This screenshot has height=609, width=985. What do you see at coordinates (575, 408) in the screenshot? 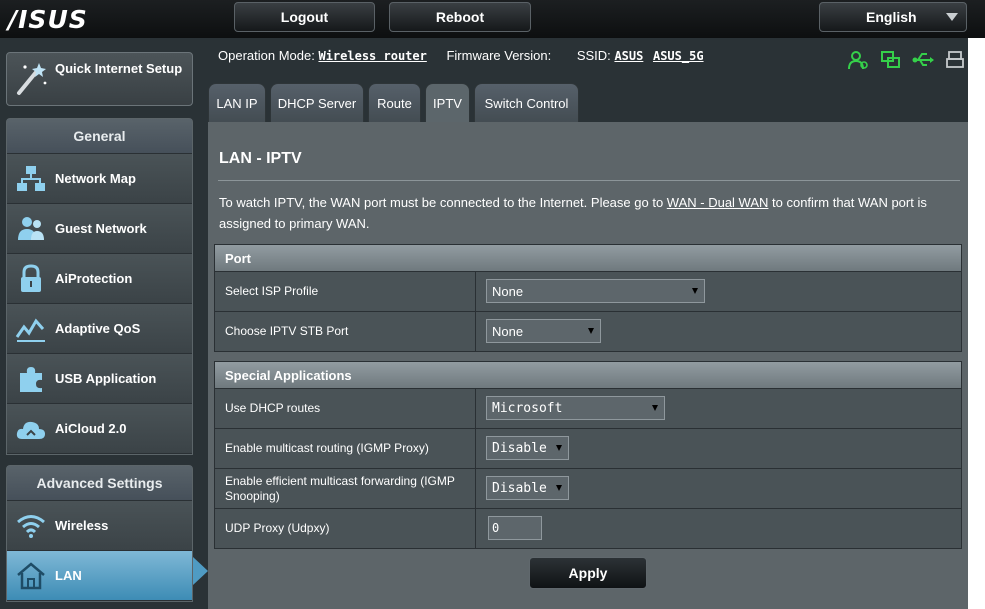
I see `dhcp-routes-select: Microsoft` at bounding box center [575, 408].